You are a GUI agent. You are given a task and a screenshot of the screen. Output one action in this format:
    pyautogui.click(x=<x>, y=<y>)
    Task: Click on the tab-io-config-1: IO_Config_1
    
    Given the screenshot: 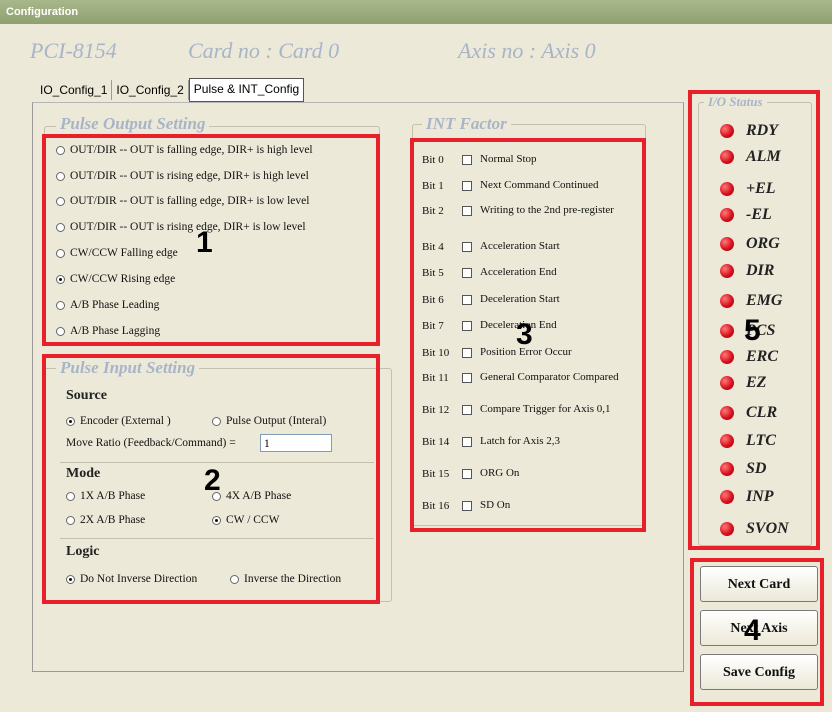 What is the action you would take?
    pyautogui.click(x=74, y=90)
    